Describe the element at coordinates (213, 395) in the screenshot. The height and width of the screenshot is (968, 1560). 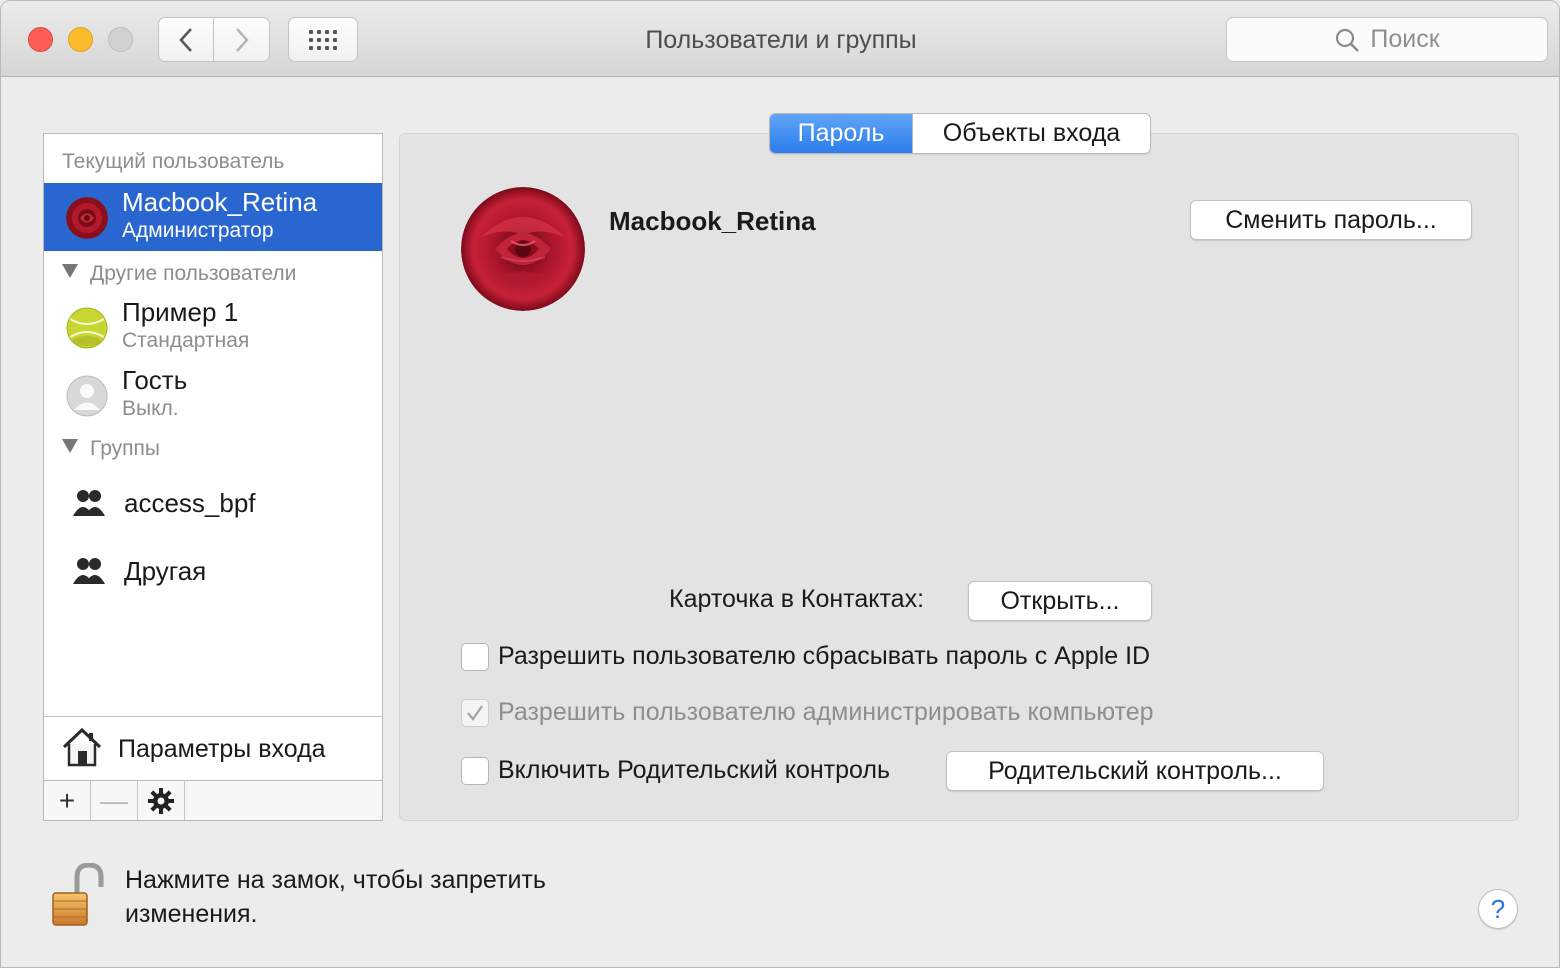
I see `user-row-guest: Гость Выкл.` at that location.